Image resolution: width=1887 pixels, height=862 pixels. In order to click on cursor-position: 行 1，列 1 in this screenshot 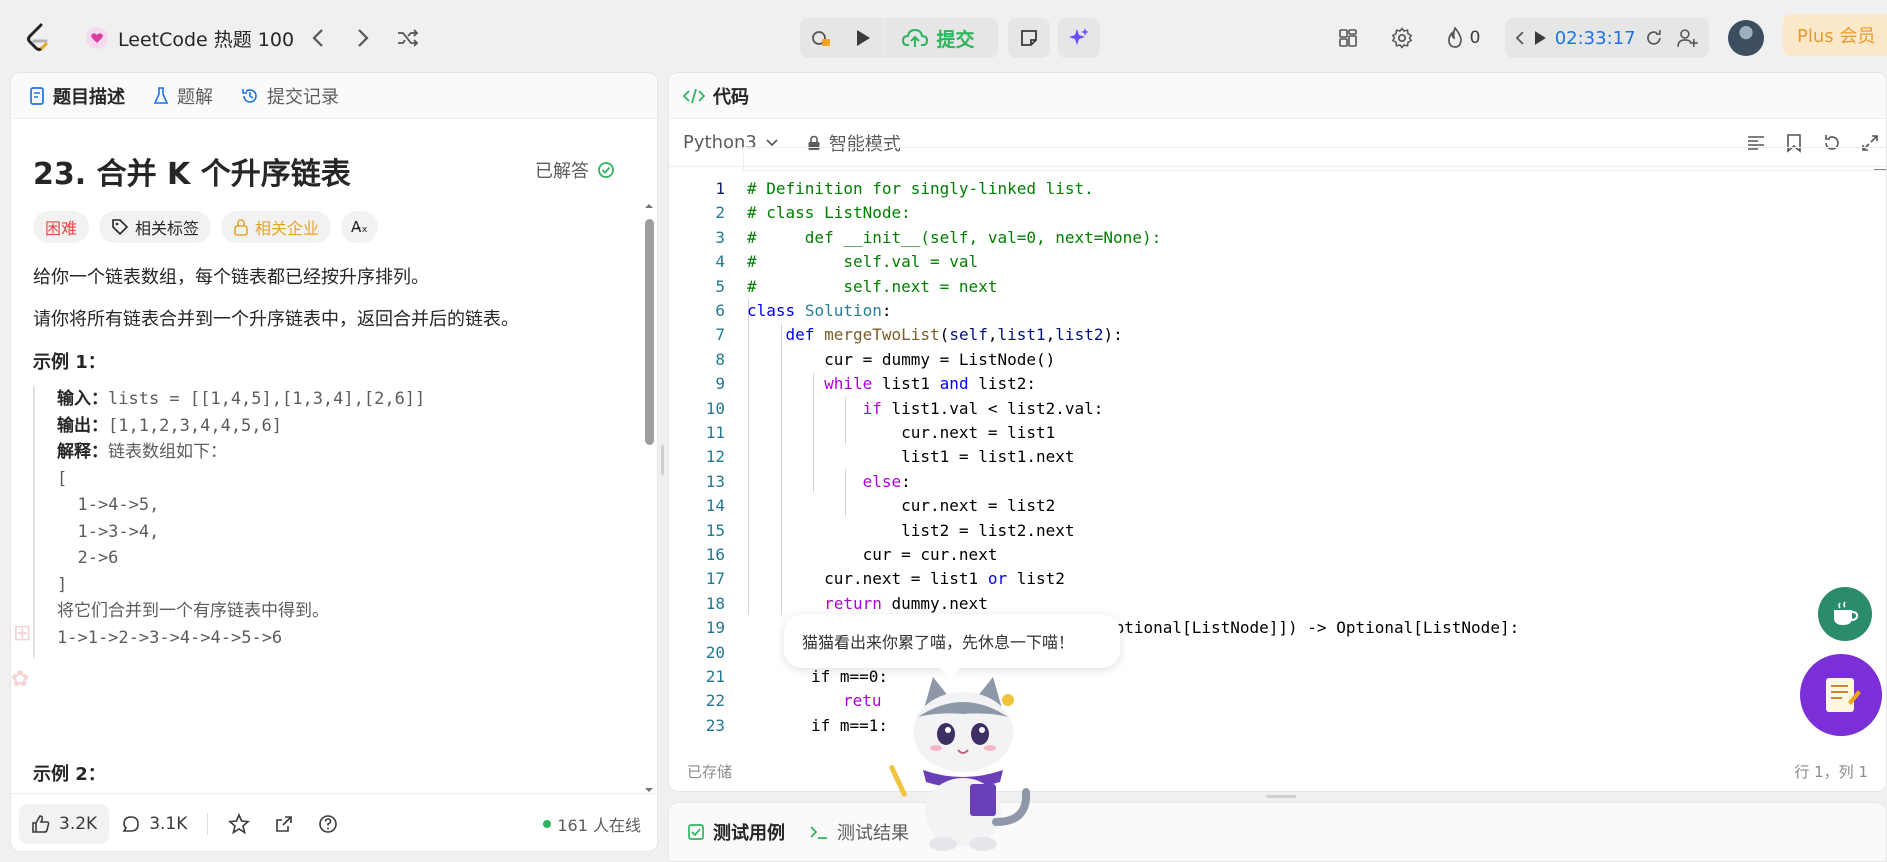, I will do `click(1831, 771)`.